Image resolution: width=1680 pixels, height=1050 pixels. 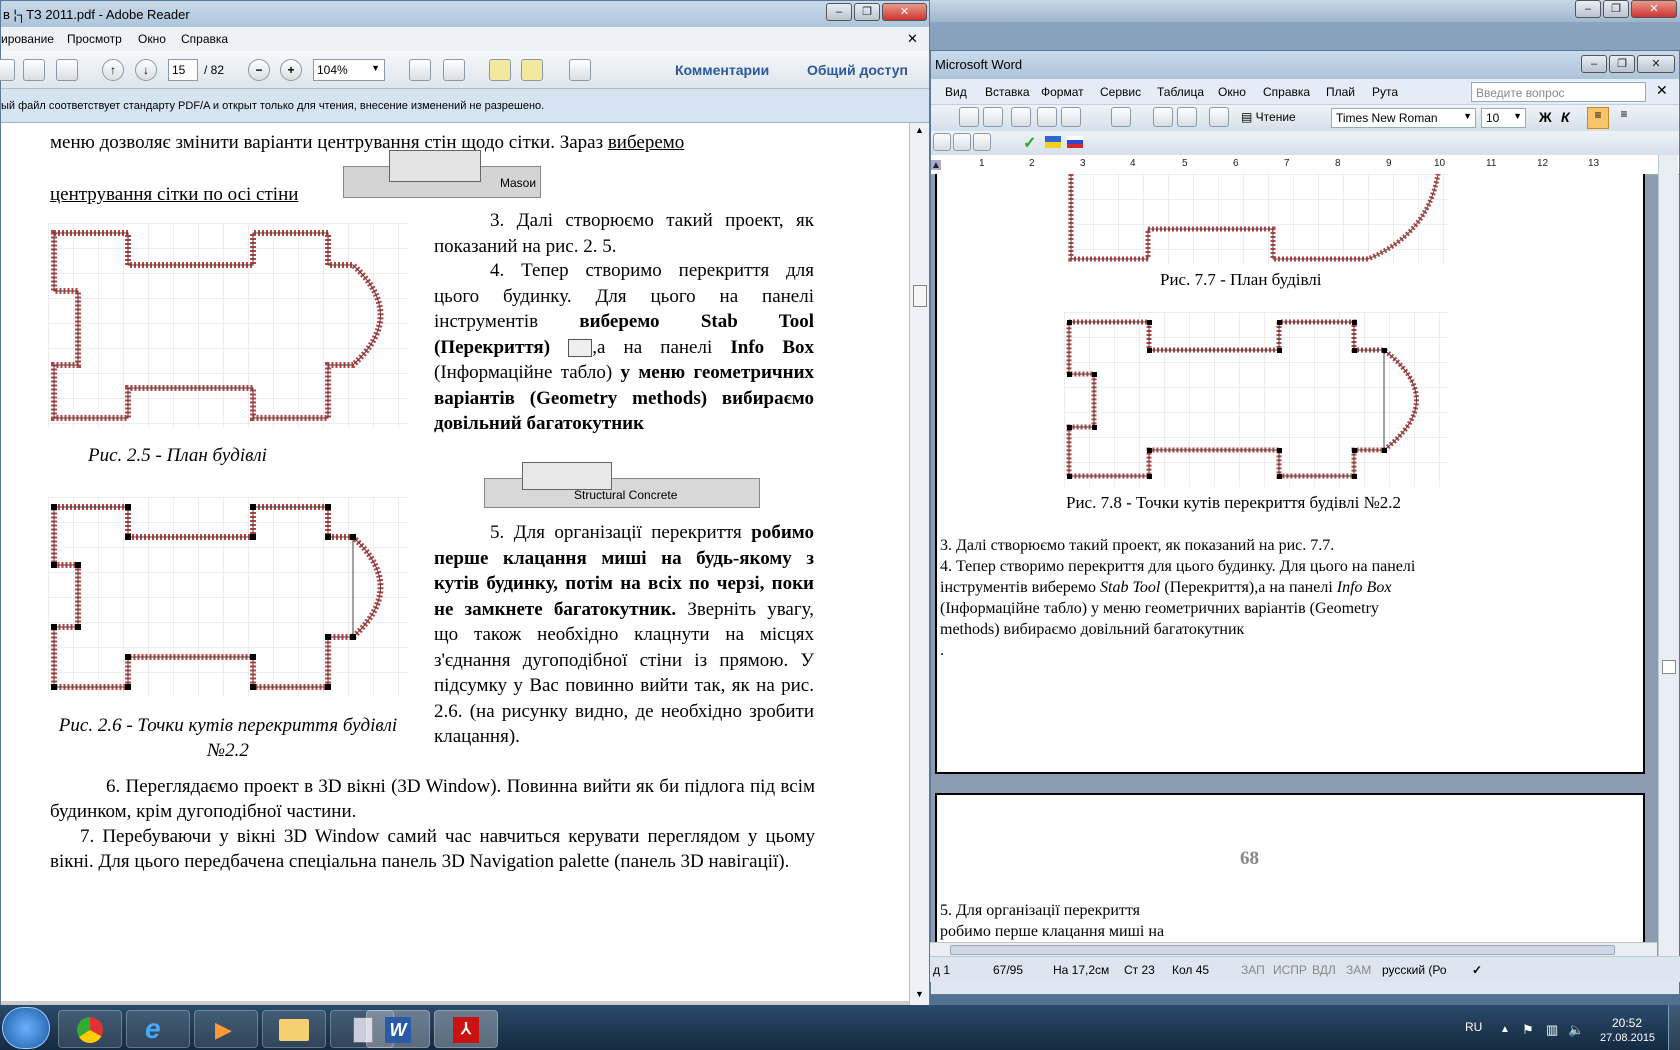 I want to click on spellcheck-status-icon: ✓, so click(x=1477, y=970).